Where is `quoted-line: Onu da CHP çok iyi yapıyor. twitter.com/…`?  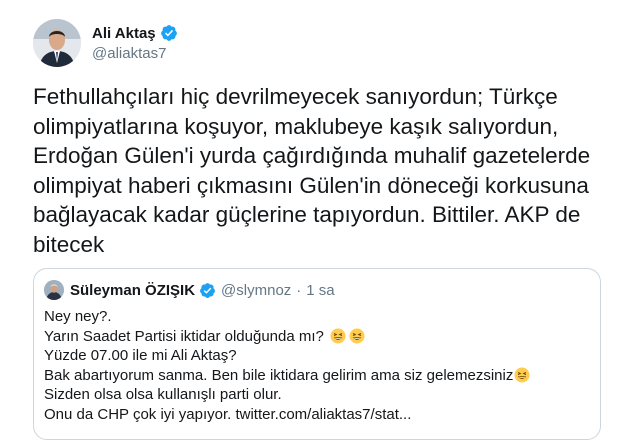
quoted-line: Onu da CHP çok iyi yapıyor. twitter.com/… is located at coordinates (318, 415).